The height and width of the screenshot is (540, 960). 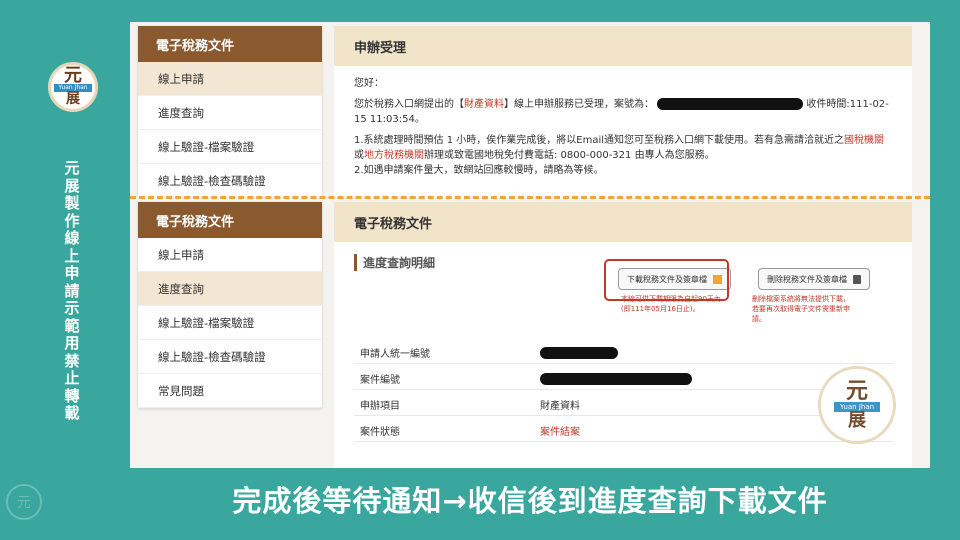 I want to click on download-note: 本線可供下載期限為自起90天內 (即111年05月16日止)。, so click(x=671, y=304).